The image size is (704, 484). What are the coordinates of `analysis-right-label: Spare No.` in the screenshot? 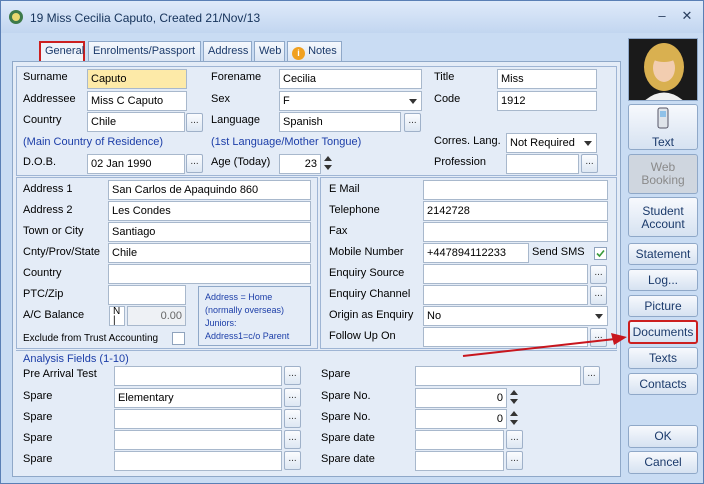 It's located at (346, 417).